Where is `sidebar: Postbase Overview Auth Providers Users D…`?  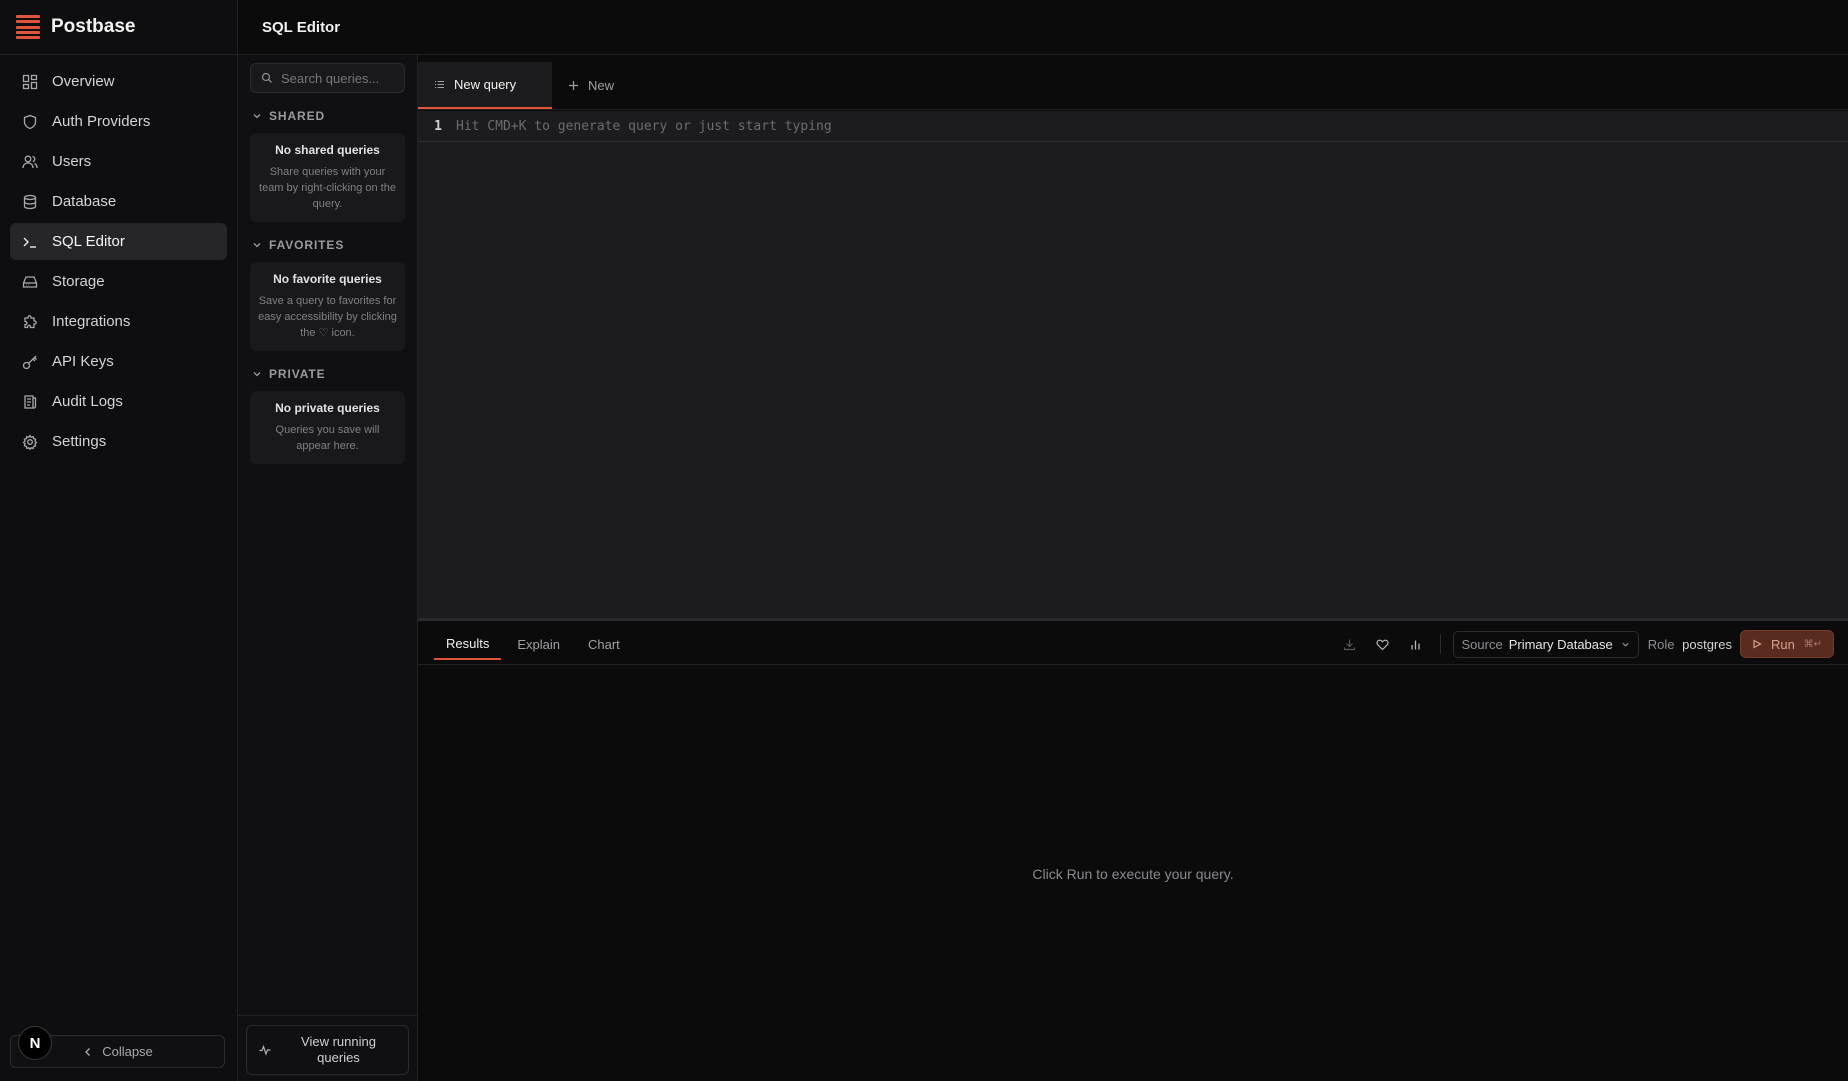
sidebar: Postbase Overview Auth Providers Users D… is located at coordinates (119, 540).